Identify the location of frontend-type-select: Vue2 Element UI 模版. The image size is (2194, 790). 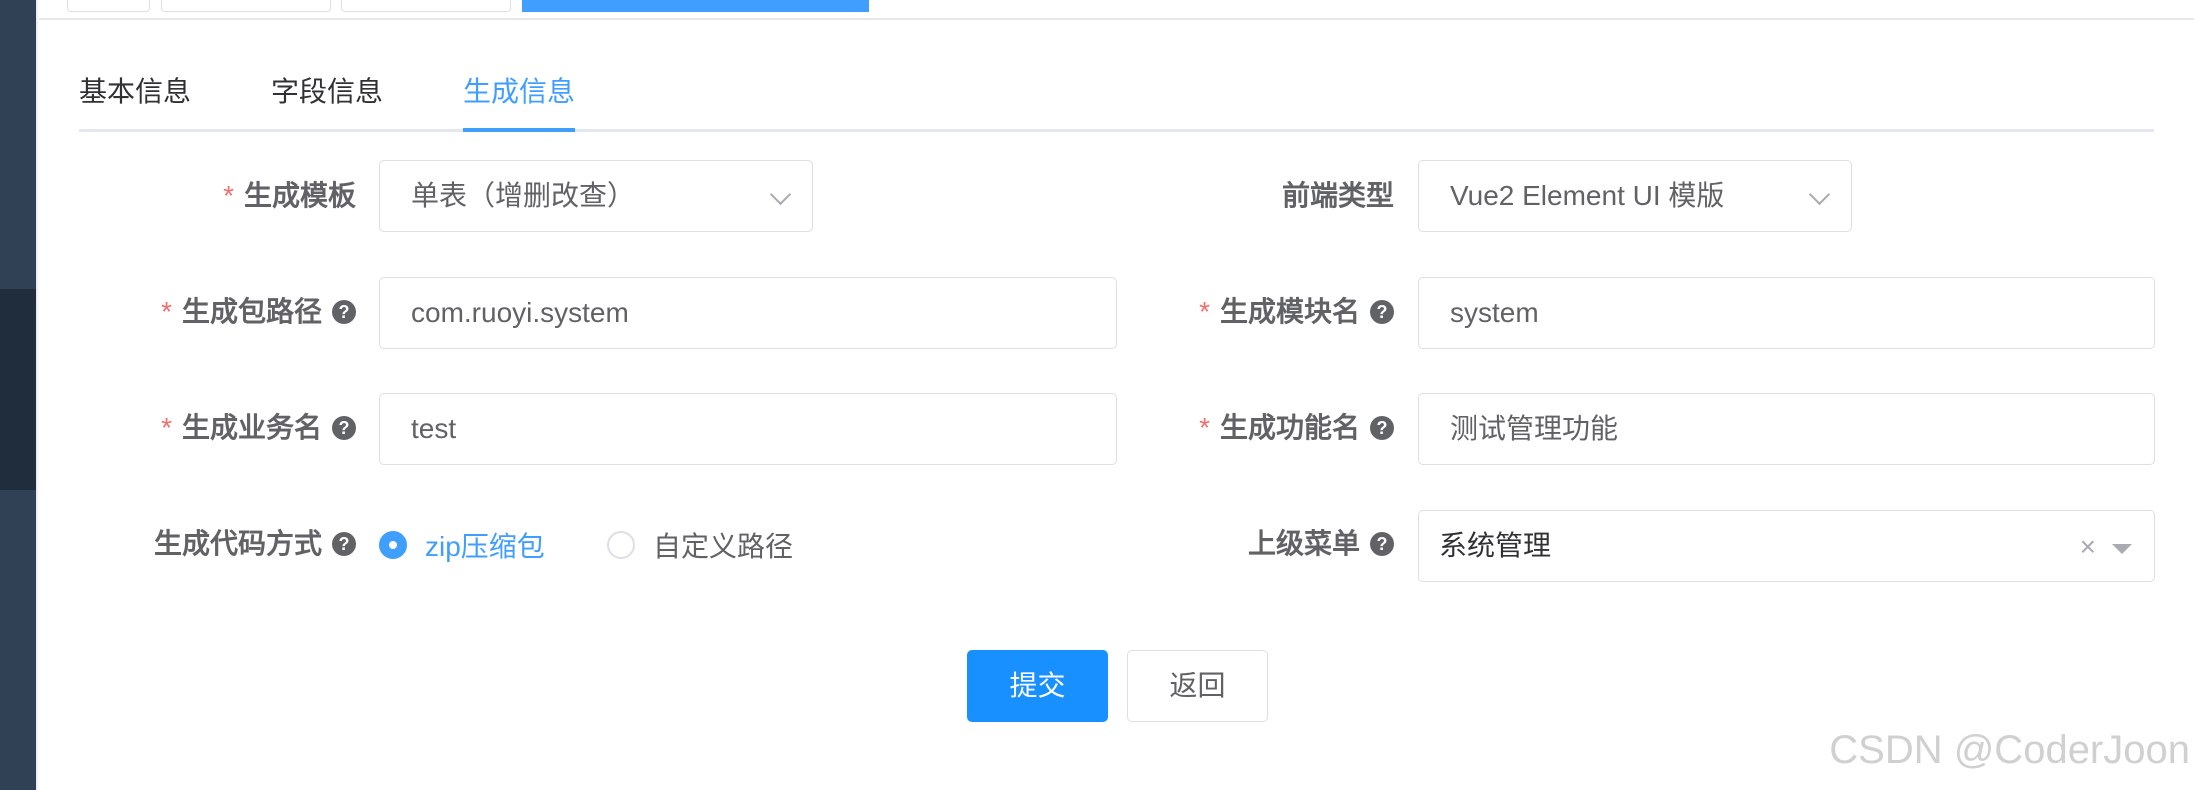
(1635, 196).